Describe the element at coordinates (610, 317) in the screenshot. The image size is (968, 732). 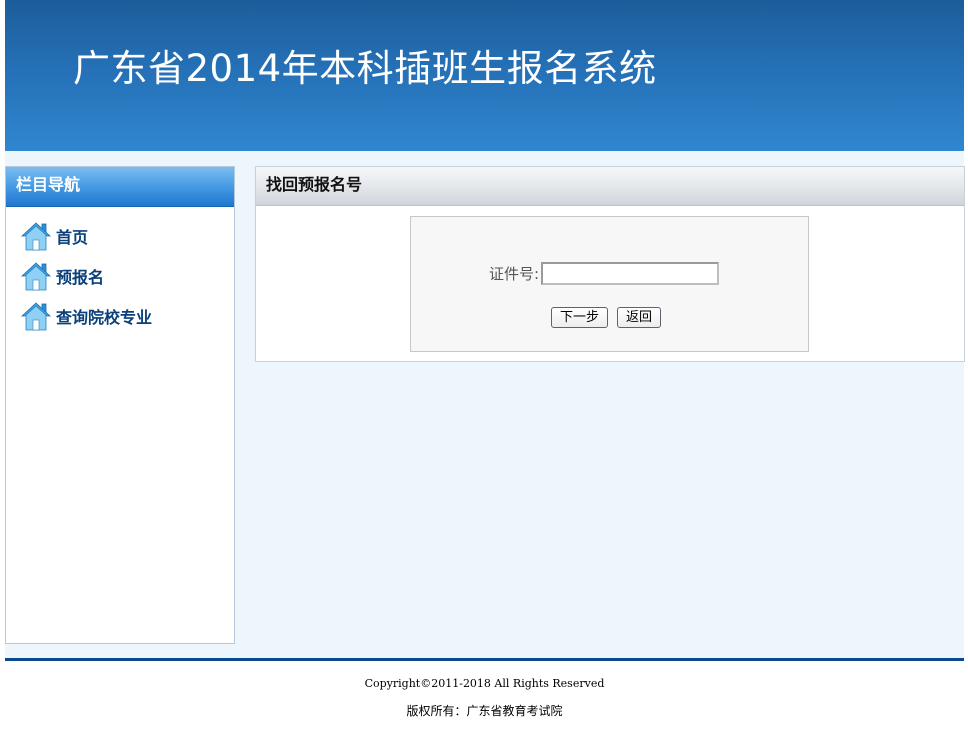
I see `form-actions: 下一步 返回` at that location.